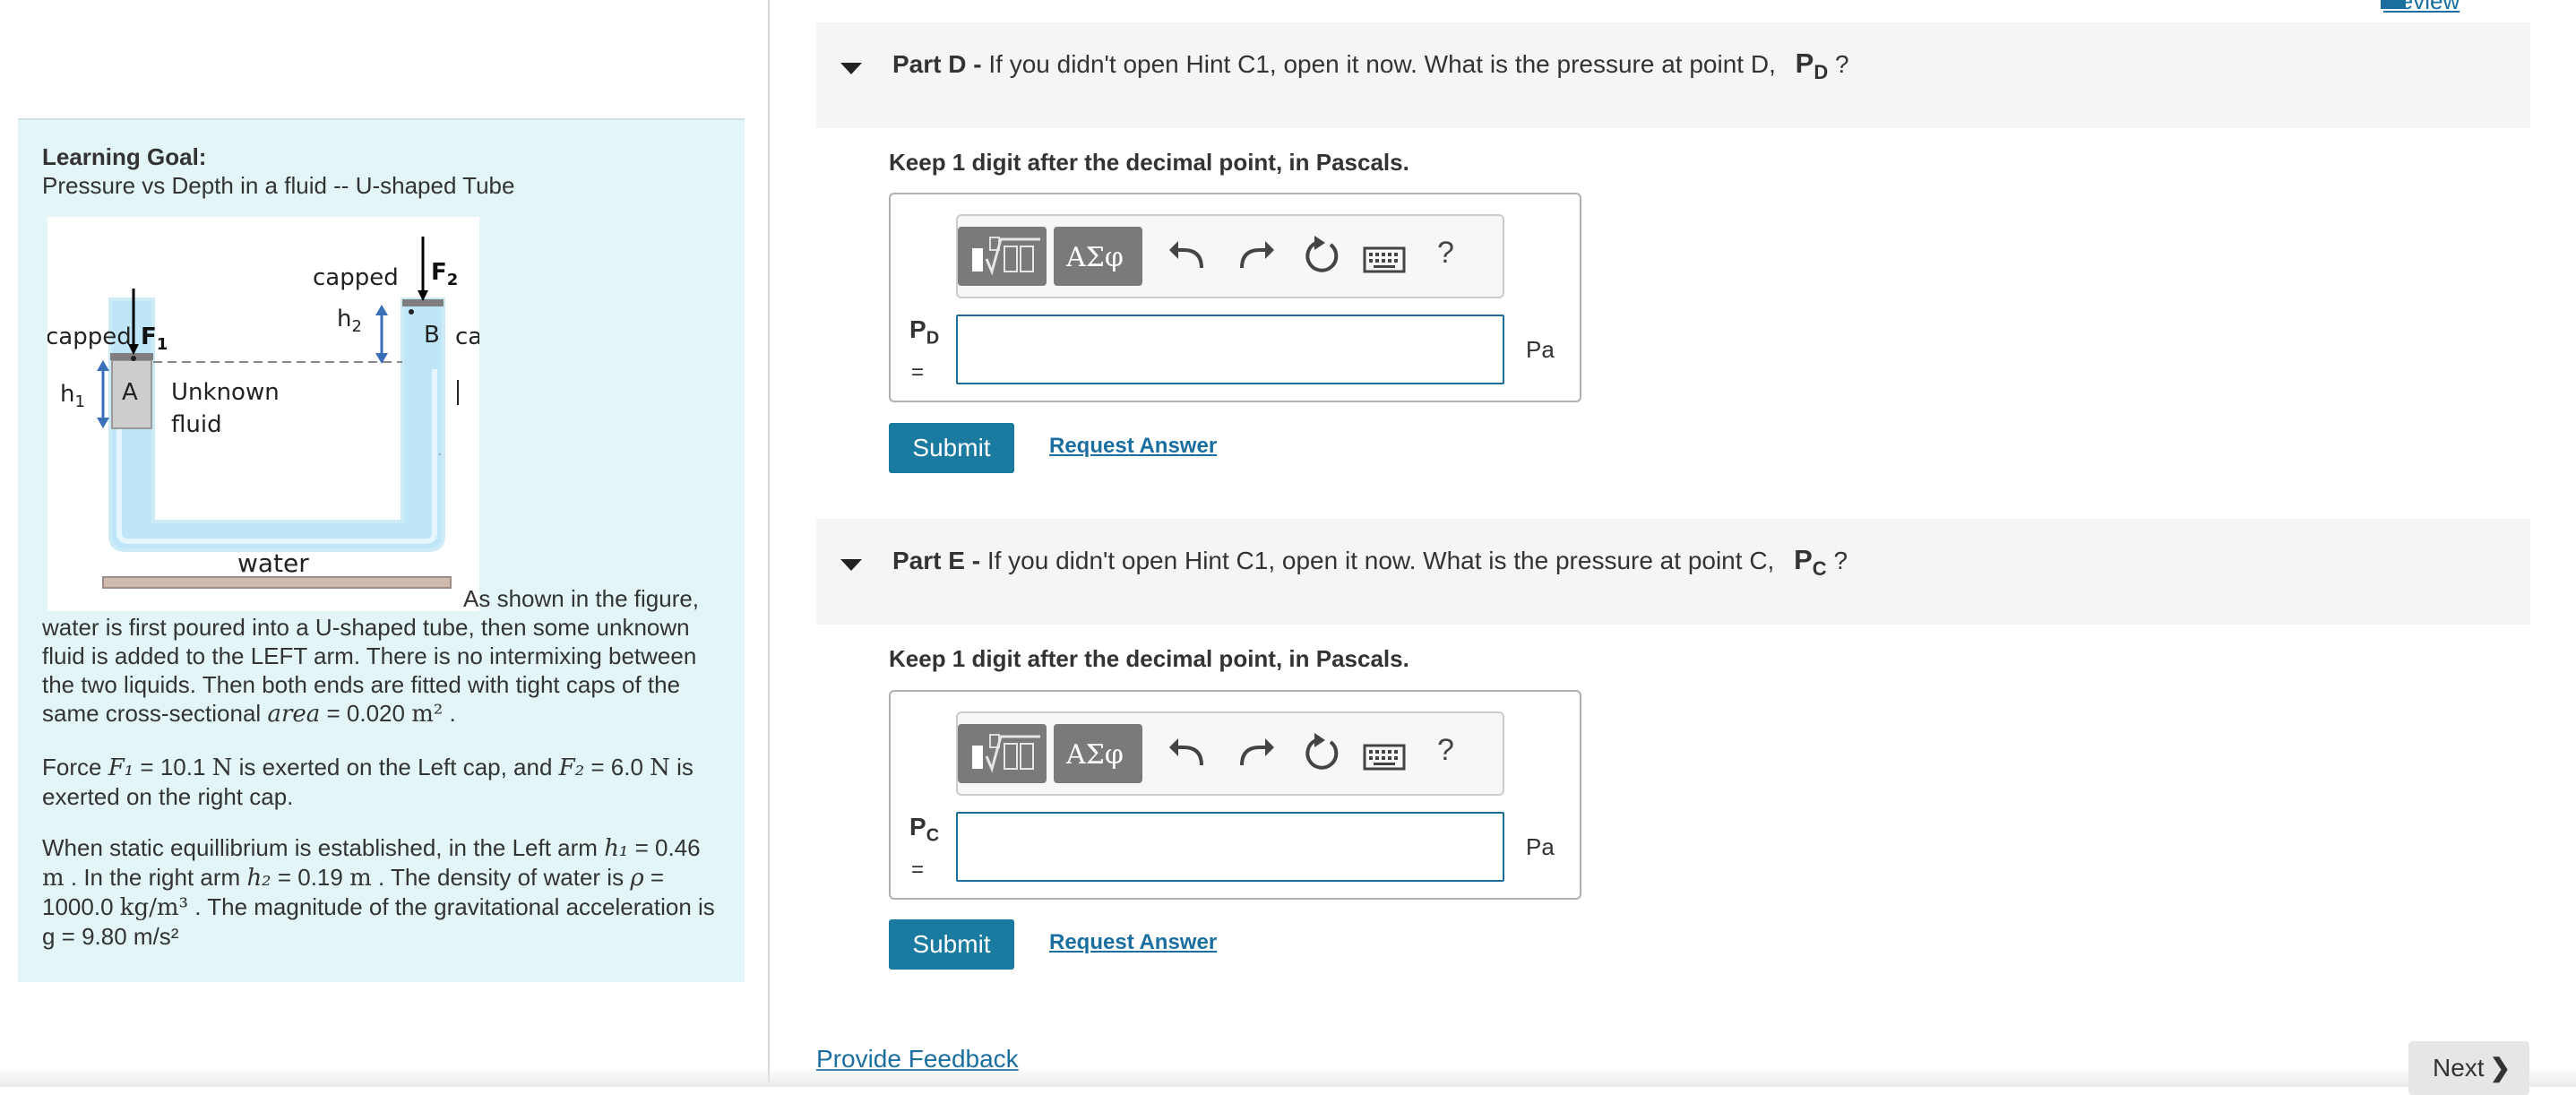  Describe the element at coordinates (1842, 64) in the screenshot. I see `part-d-question-end: ?` at that location.